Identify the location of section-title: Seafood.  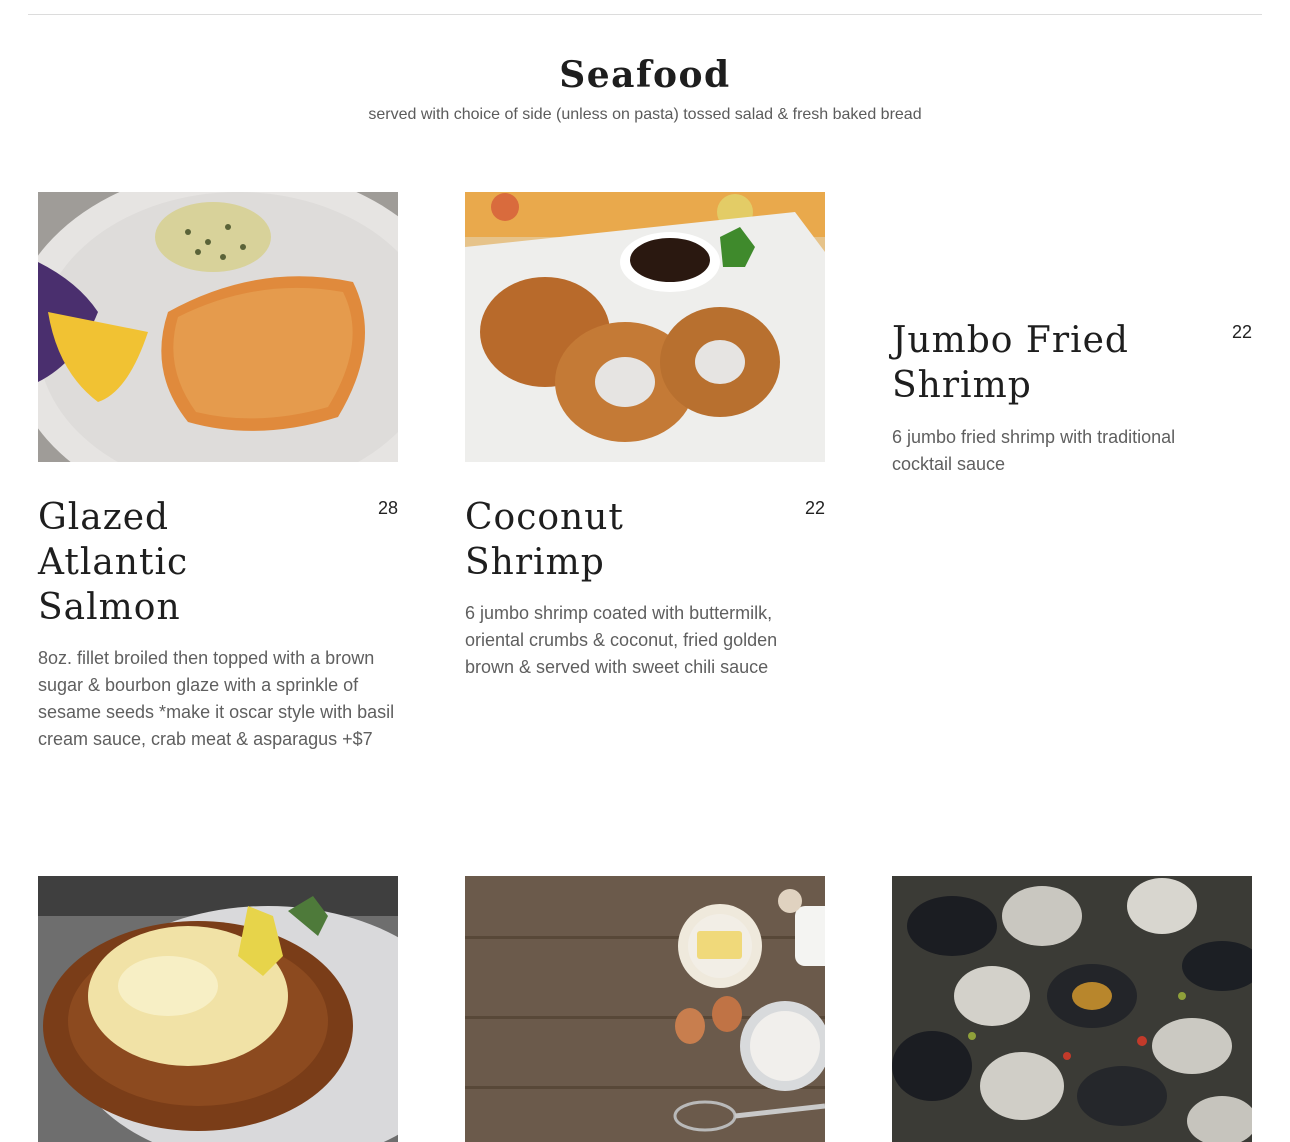
(645, 75).